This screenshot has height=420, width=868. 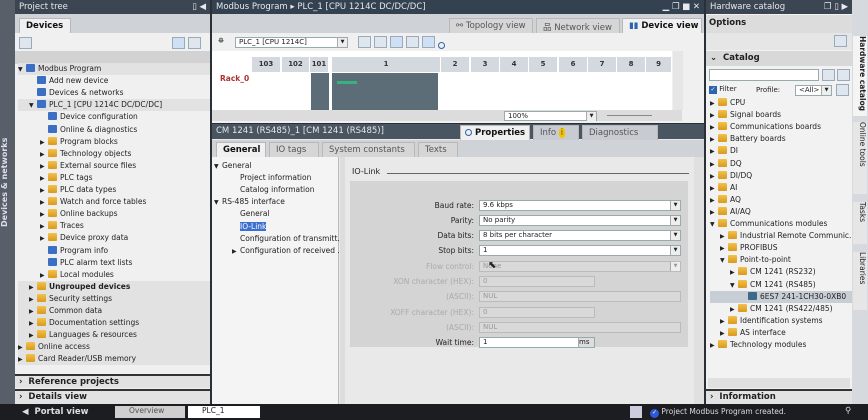 I want to click on data-bits-field: 8 bits per character ▼, so click(x=580, y=235).